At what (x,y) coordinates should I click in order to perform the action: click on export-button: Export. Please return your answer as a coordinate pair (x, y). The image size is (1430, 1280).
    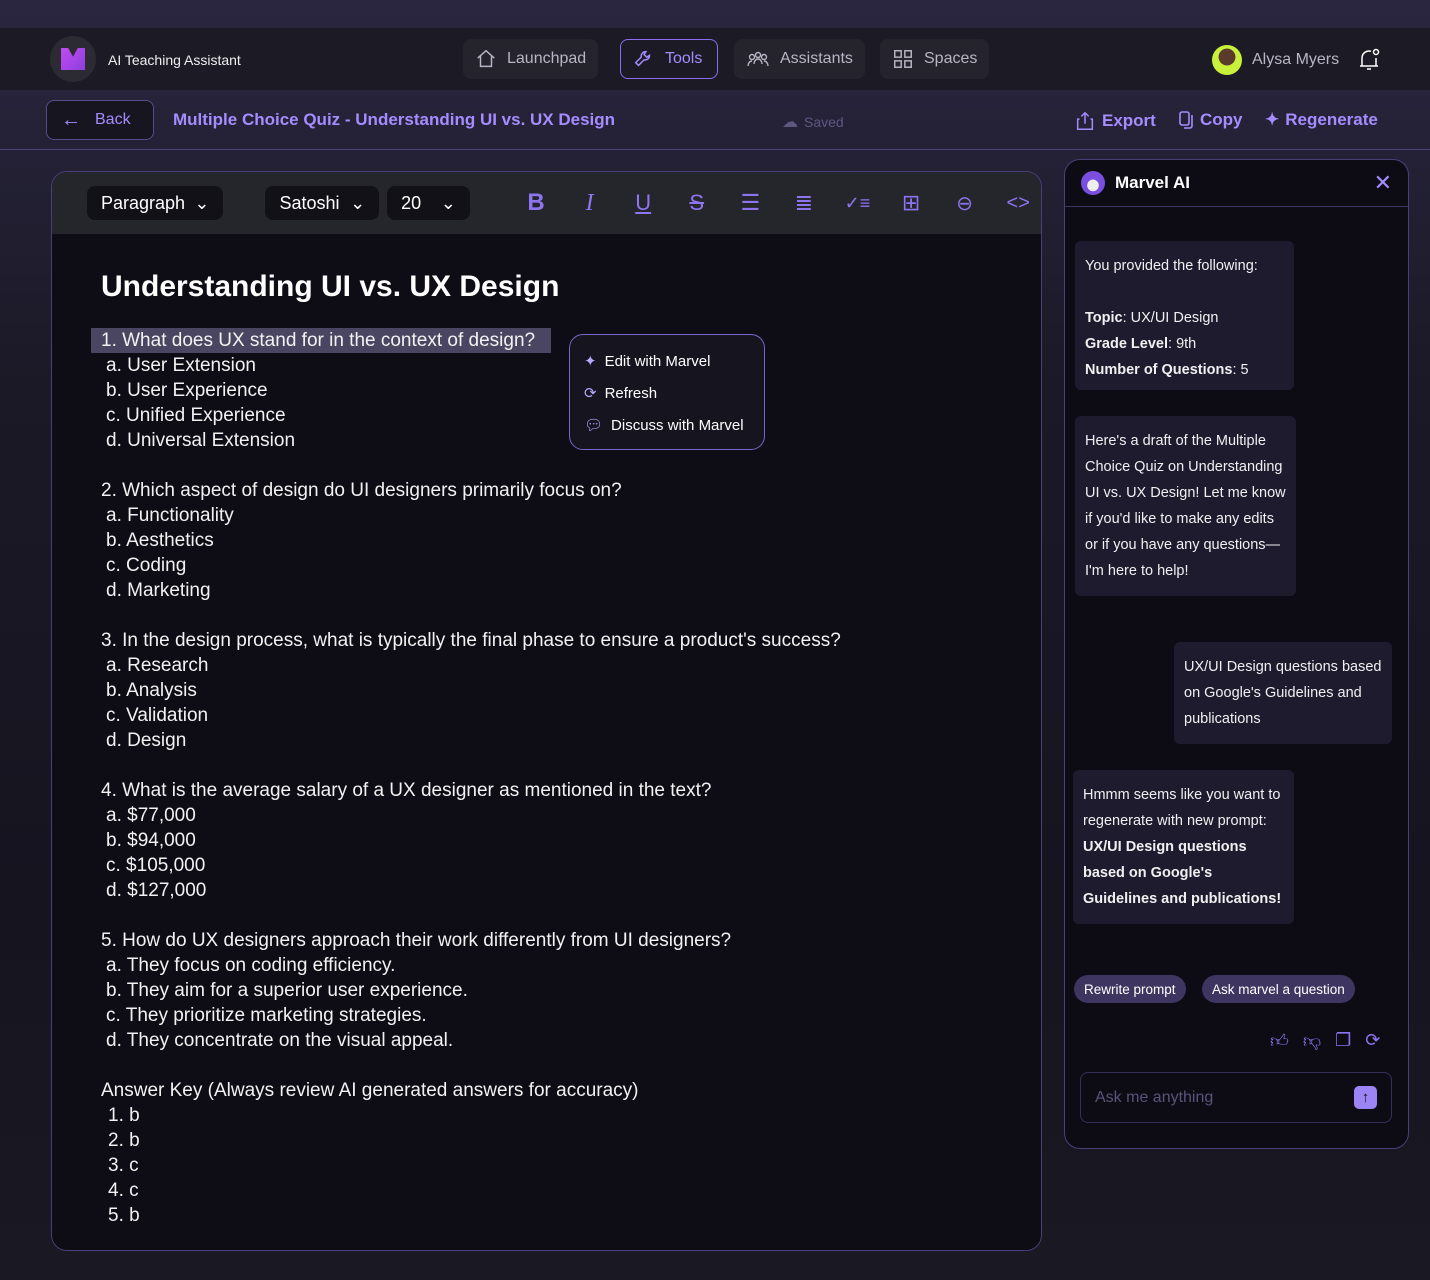
    Looking at the image, I should click on (1115, 121).